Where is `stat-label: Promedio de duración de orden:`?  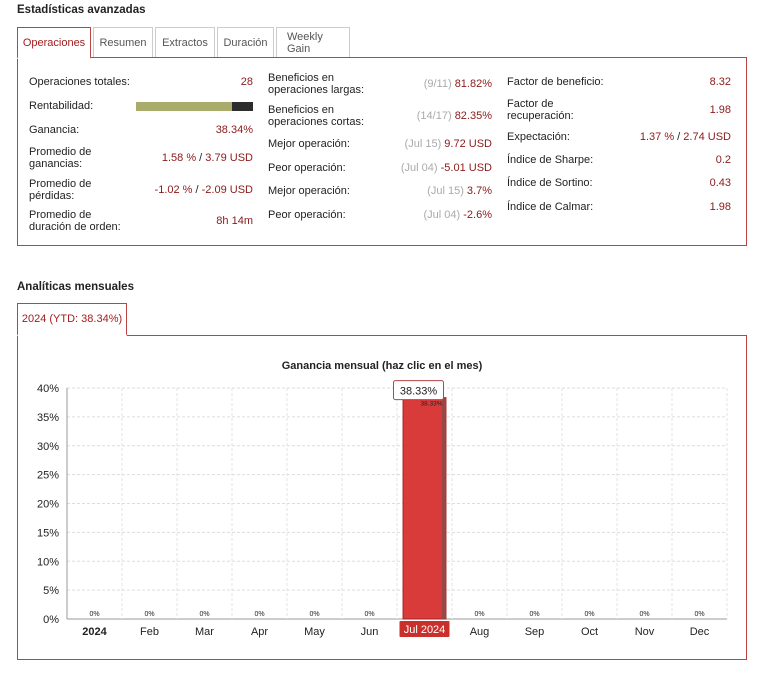
stat-label: Promedio de duración de orden: is located at coordinates (75, 221).